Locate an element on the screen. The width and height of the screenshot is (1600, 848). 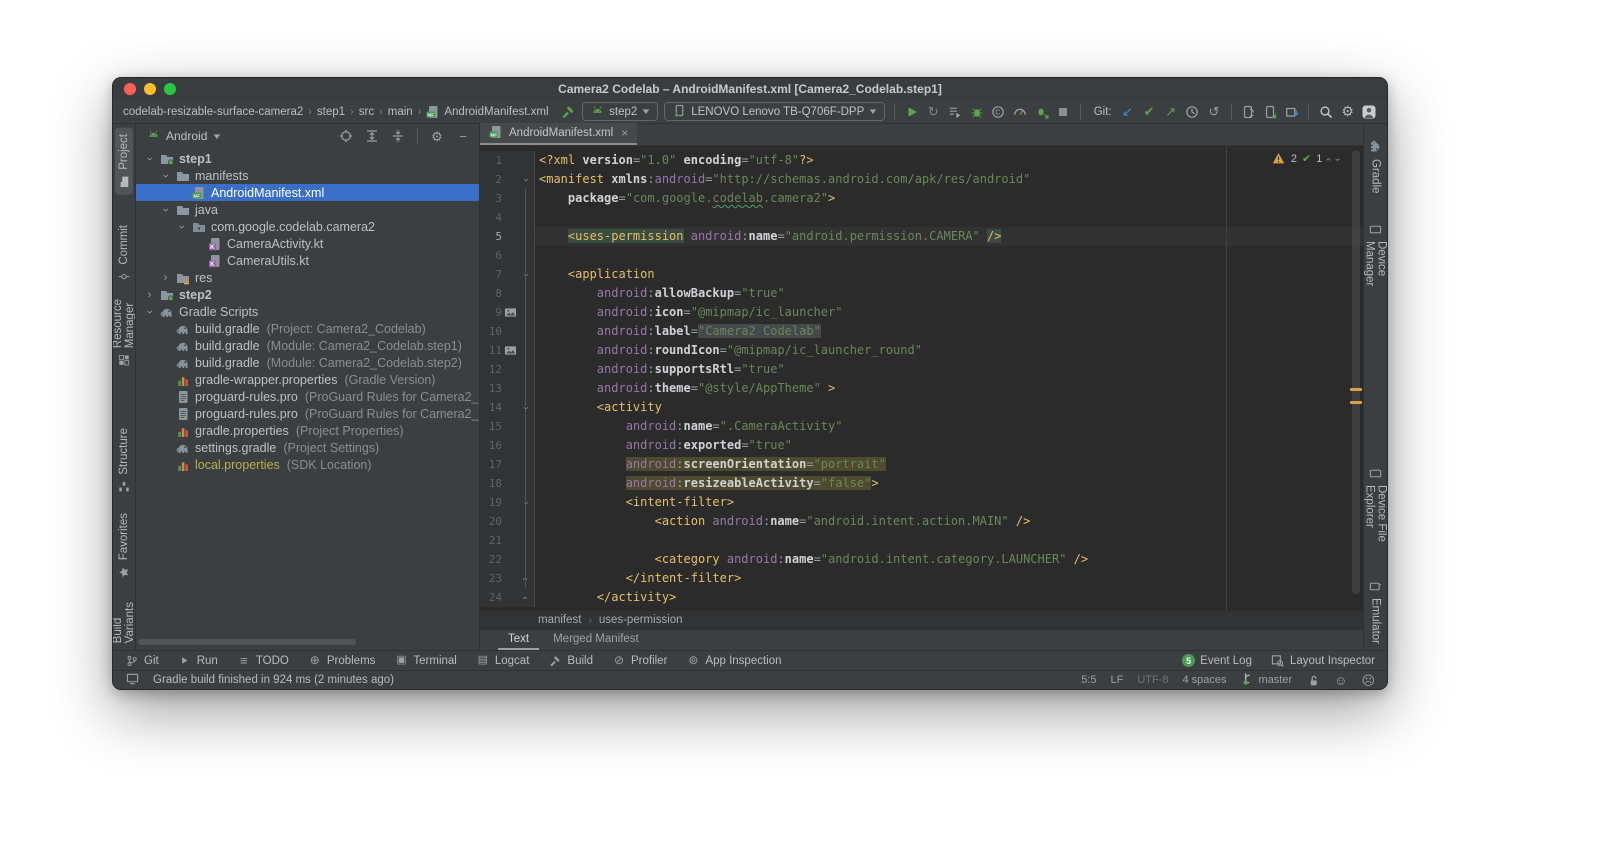
tool-window-button-todo: ≡ TODO is located at coordinates (263, 661).